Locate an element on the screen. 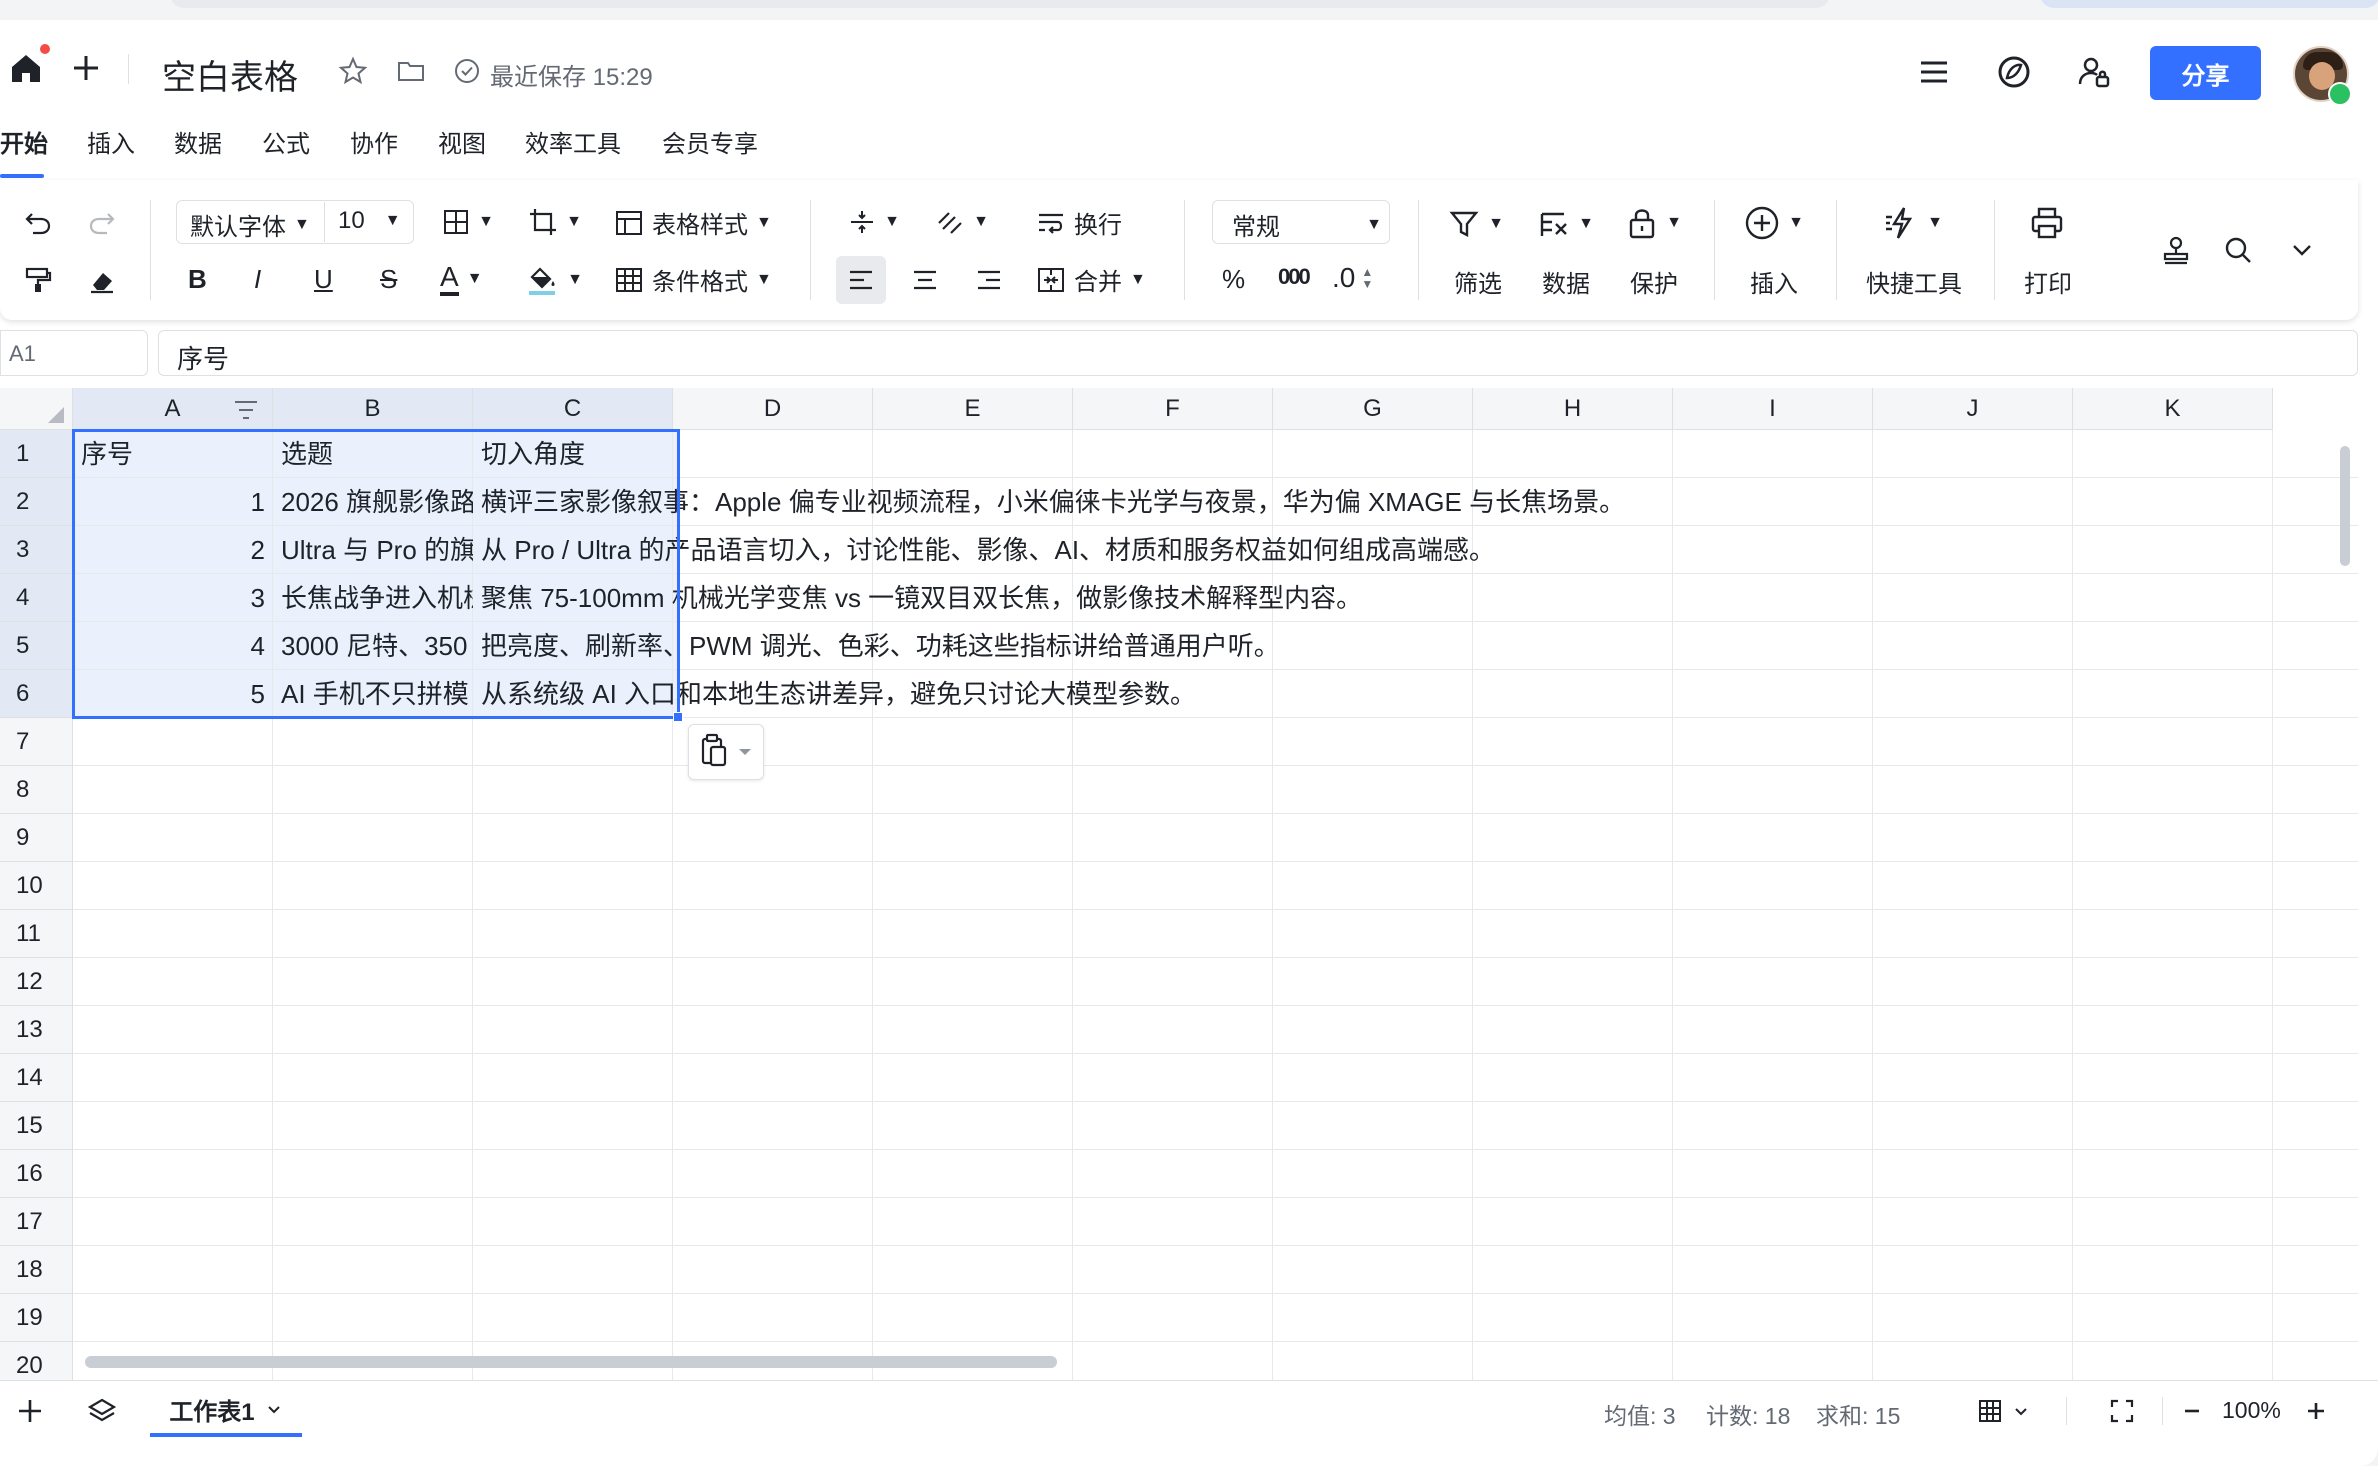 The height and width of the screenshot is (1466, 2378). select-all-corner is located at coordinates (36, 409).